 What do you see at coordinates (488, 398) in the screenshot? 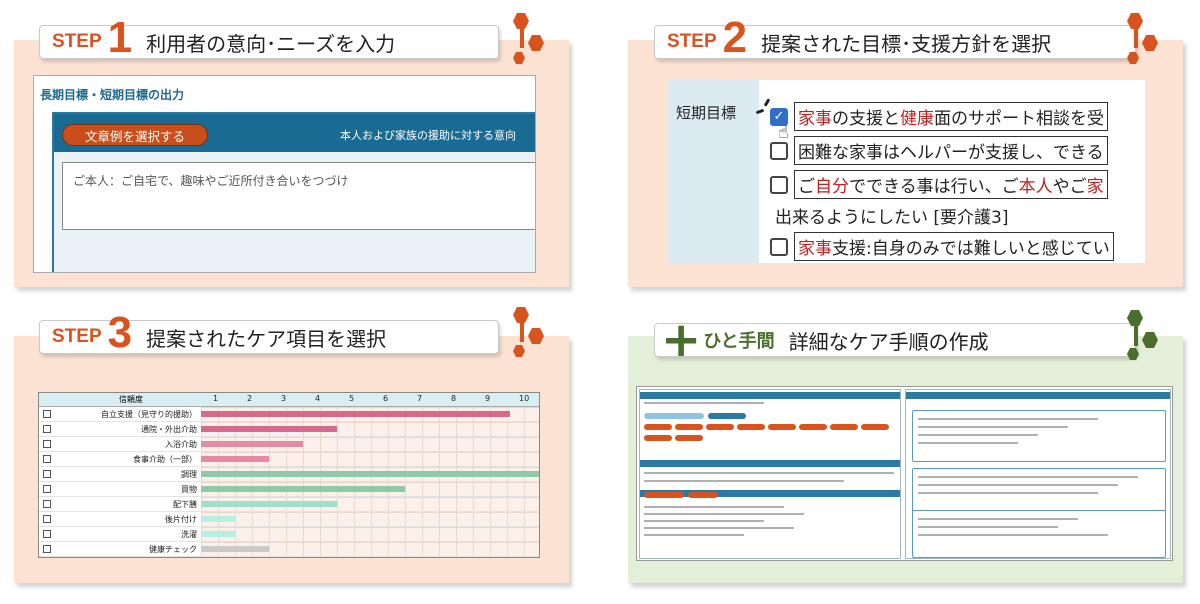
I see `axis-tick: 9` at bounding box center [488, 398].